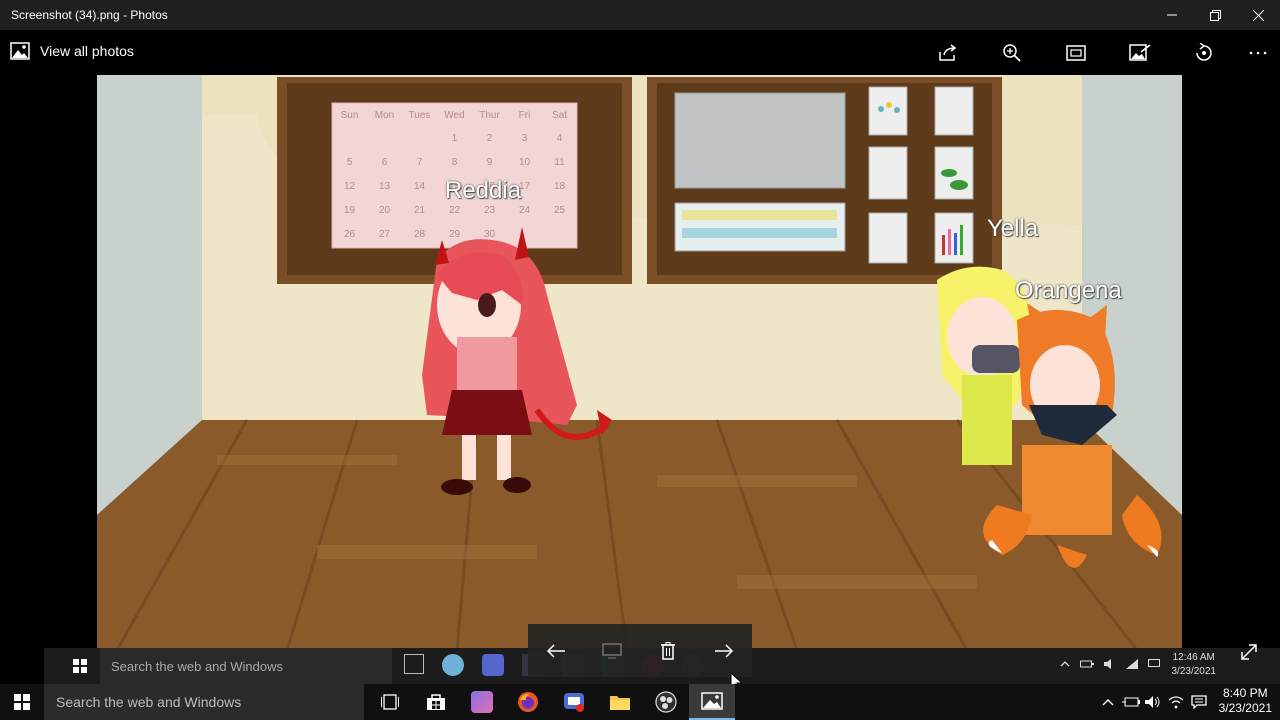  What do you see at coordinates (419, 234) in the screenshot?
I see `calendar-cell: 28` at bounding box center [419, 234].